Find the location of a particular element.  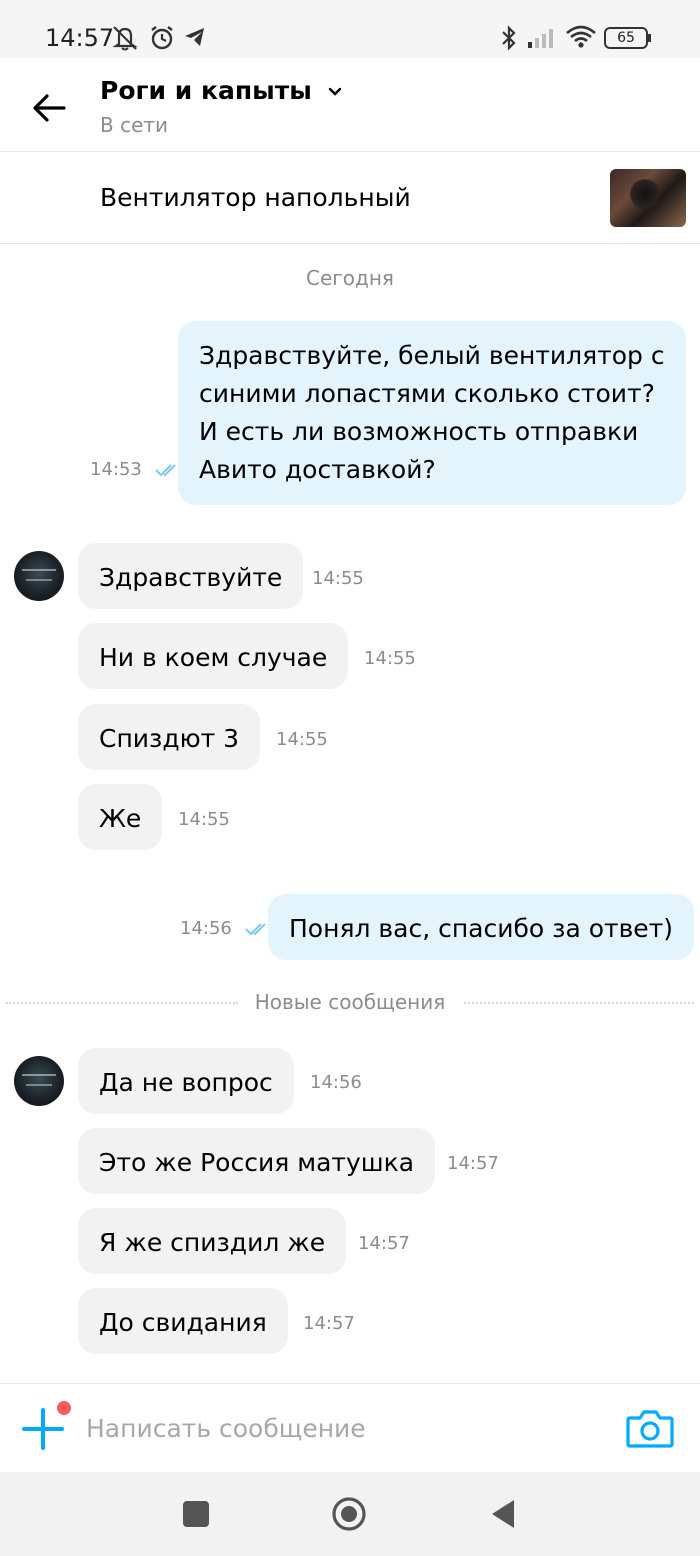

new-messages-label: Новые сообщения is located at coordinates (350, 1002).